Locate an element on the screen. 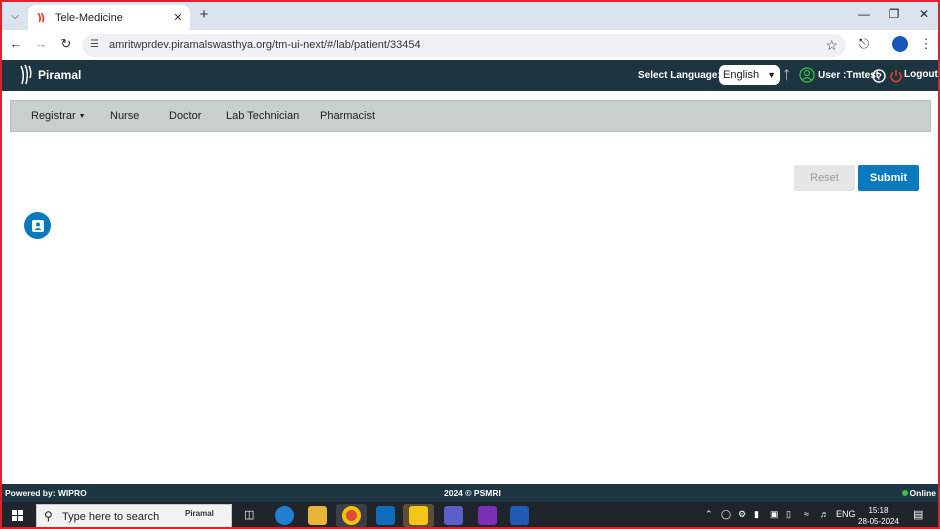 The height and width of the screenshot is (529, 940). tab-close-icon: ✕ is located at coordinates (178, 17).